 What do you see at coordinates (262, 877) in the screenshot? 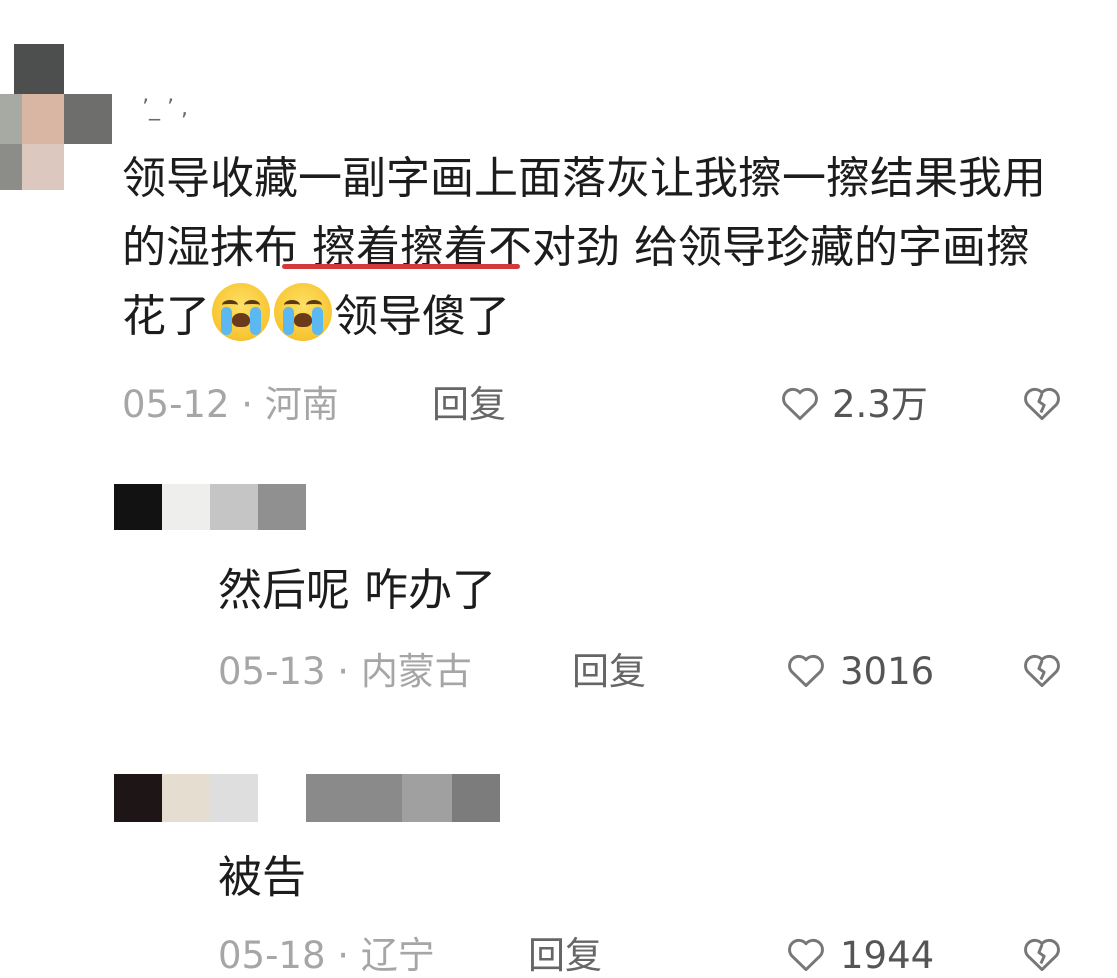
I see `reply-text: 被告` at bounding box center [262, 877].